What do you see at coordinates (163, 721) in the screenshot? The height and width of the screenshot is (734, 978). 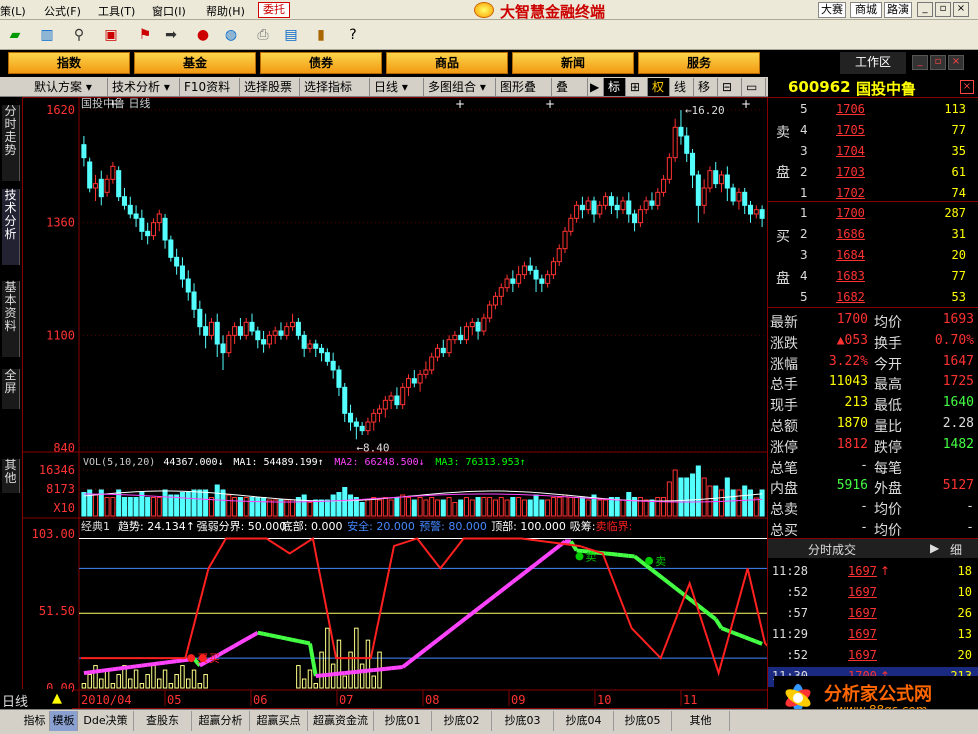 I see `bottom-tab: 查股东` at bounding box center [163, 721].